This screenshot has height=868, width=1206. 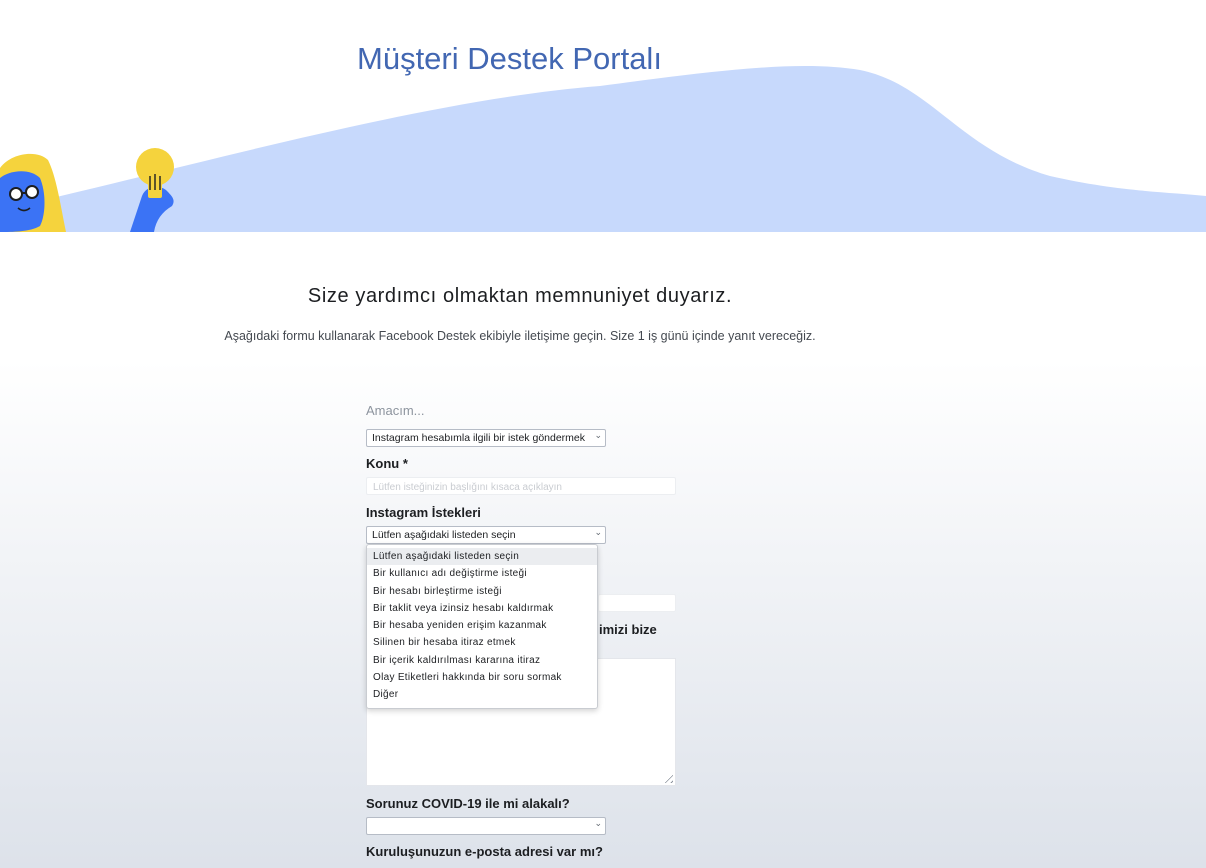 I want to click on partially-hidden-label: imizi bize, so click(x=628, y=629).